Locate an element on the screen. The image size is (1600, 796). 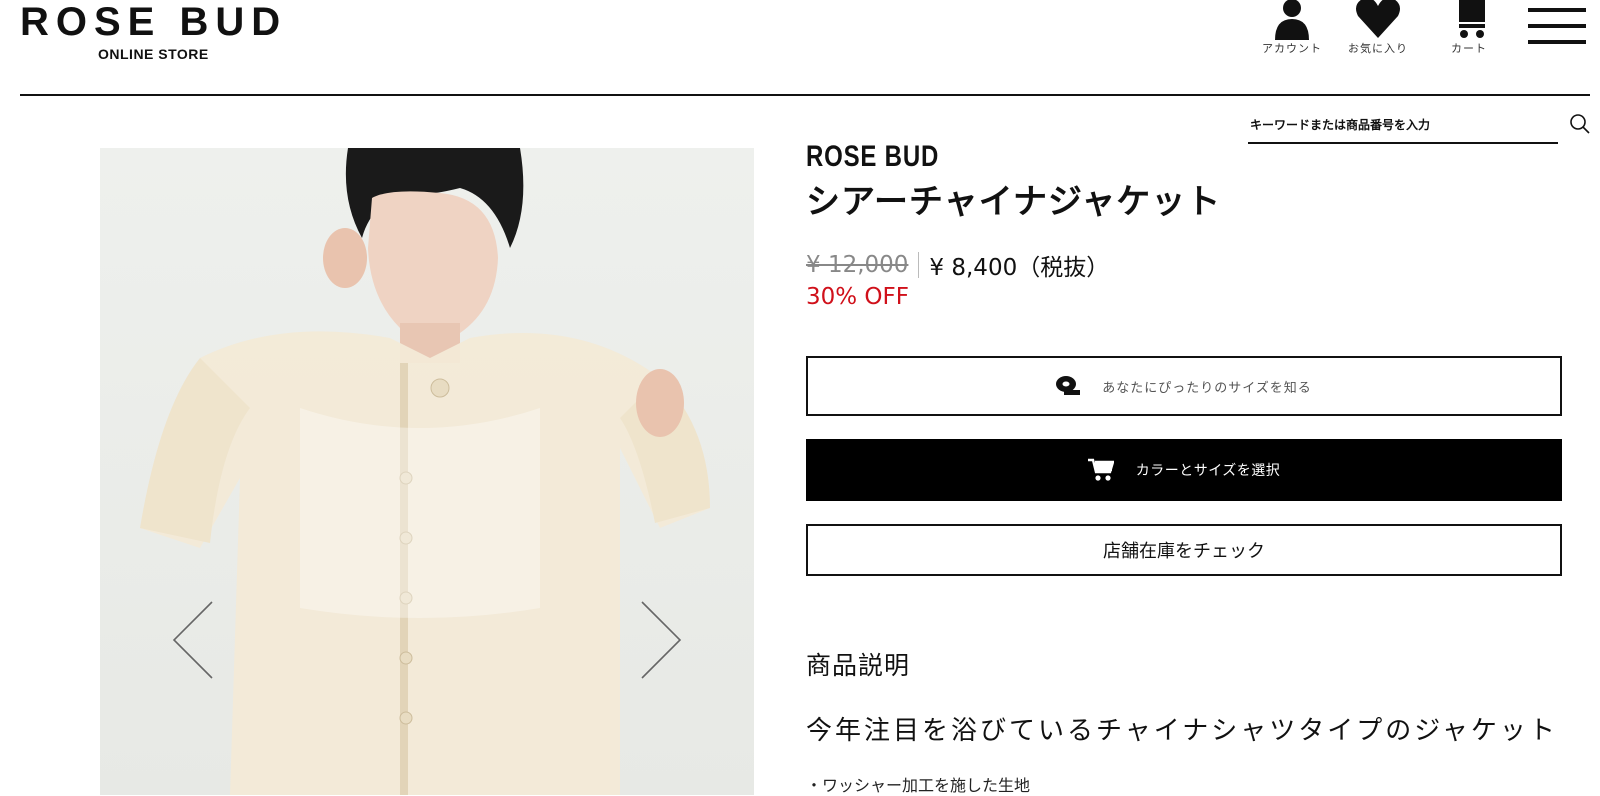
menu-button is located at coordinates (1557, 26).